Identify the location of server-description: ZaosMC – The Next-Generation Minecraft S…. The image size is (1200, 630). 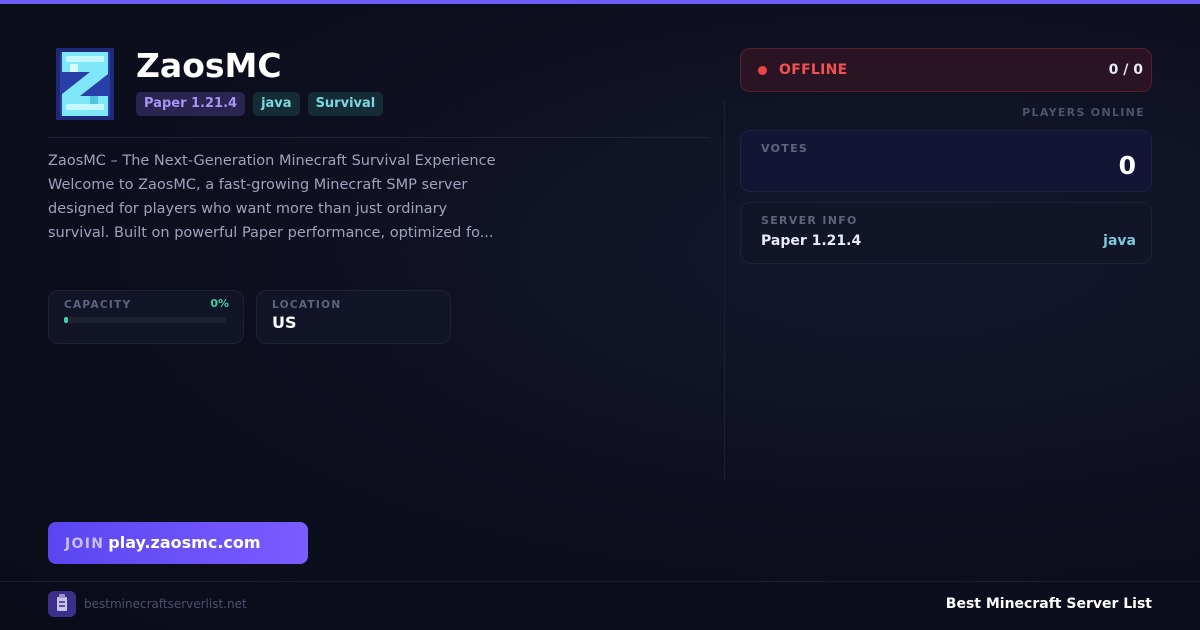
(272, 197).